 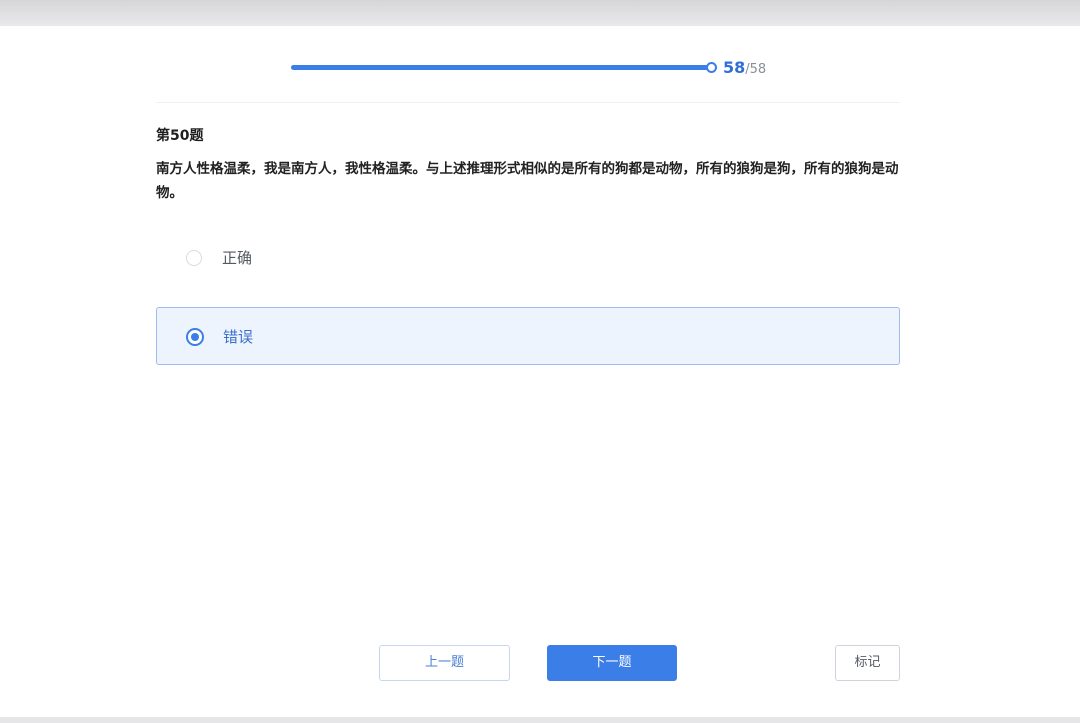 What do you see at coordinates (528, 258) in the screenshot?
I see `option-correct: 正确` at bounding box center [528, 258].